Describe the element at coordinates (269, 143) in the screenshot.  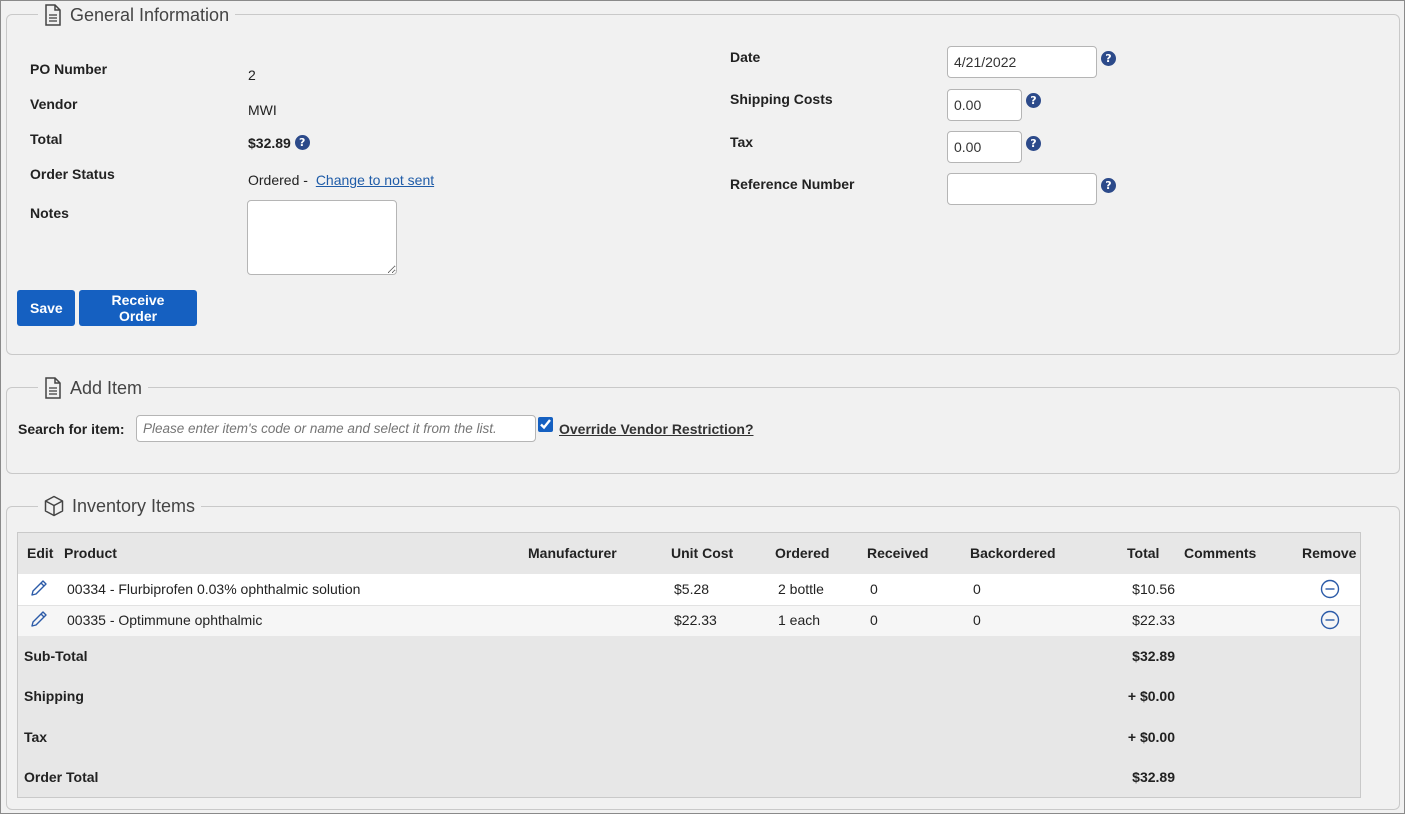
I see `total-amount: $32.89` at that location.